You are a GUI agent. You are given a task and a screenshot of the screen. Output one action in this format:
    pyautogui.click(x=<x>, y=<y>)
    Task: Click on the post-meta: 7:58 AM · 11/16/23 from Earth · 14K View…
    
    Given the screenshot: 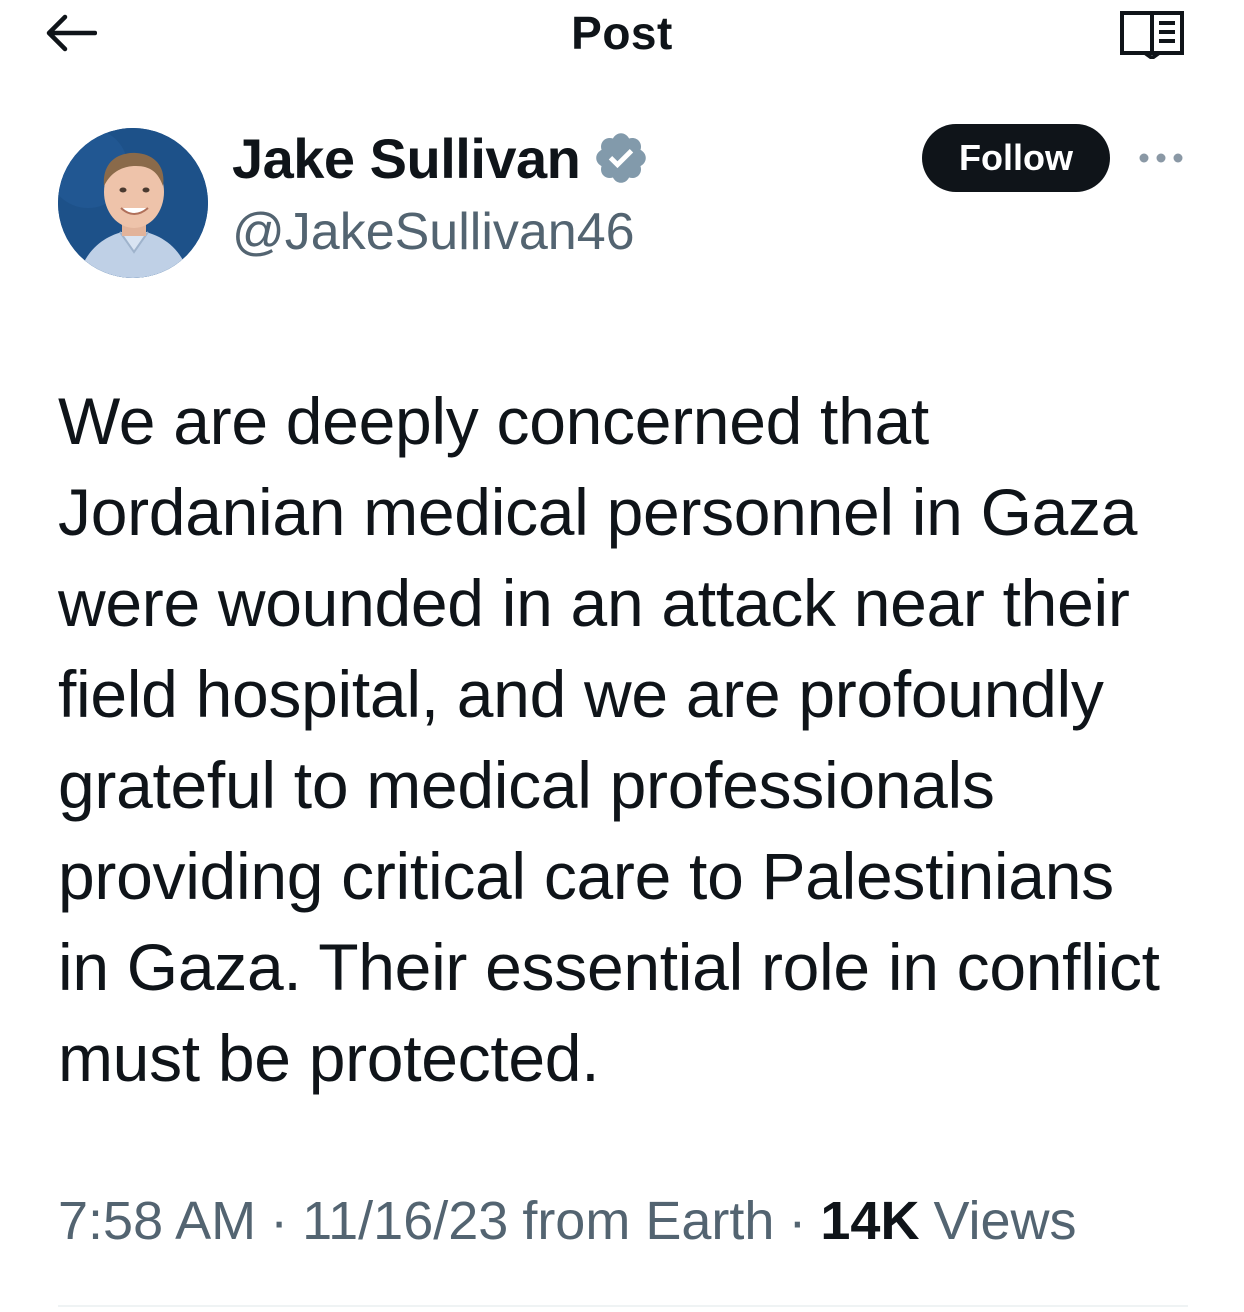 What is the action you would take?
    pyautogui.click(x=567, y=1221)
    